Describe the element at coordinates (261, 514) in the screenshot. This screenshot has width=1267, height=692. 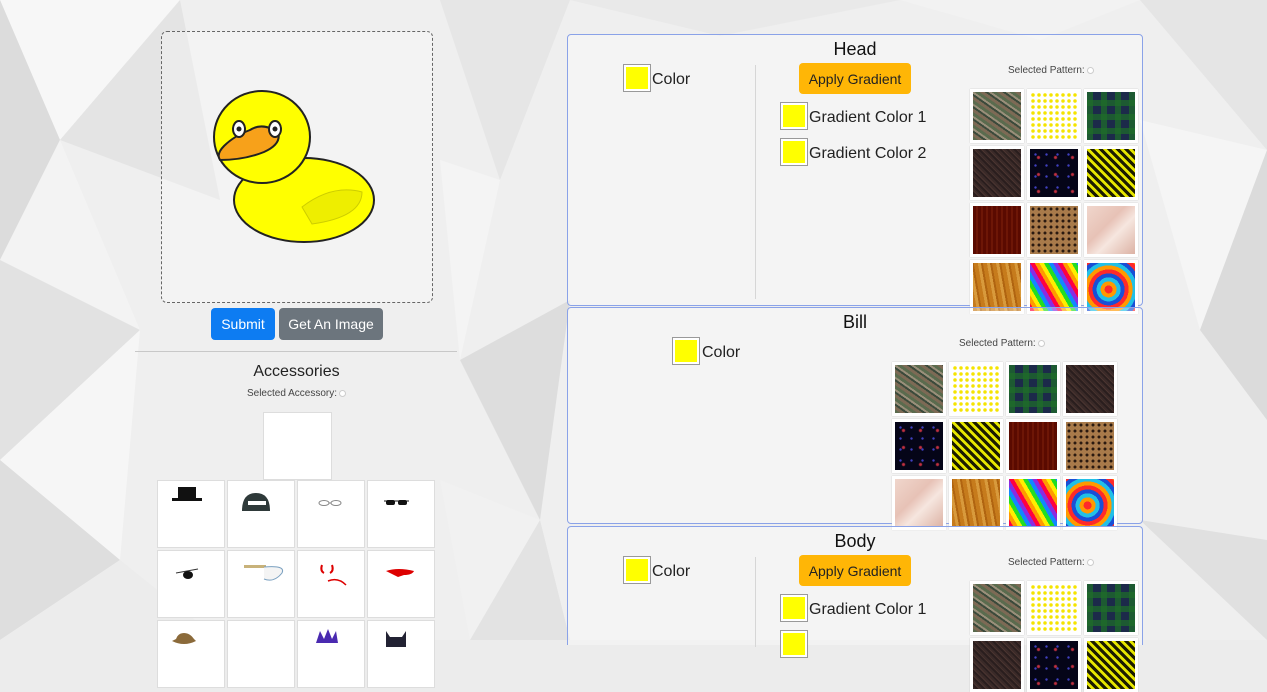
I see `accessory-helmet` at that location.